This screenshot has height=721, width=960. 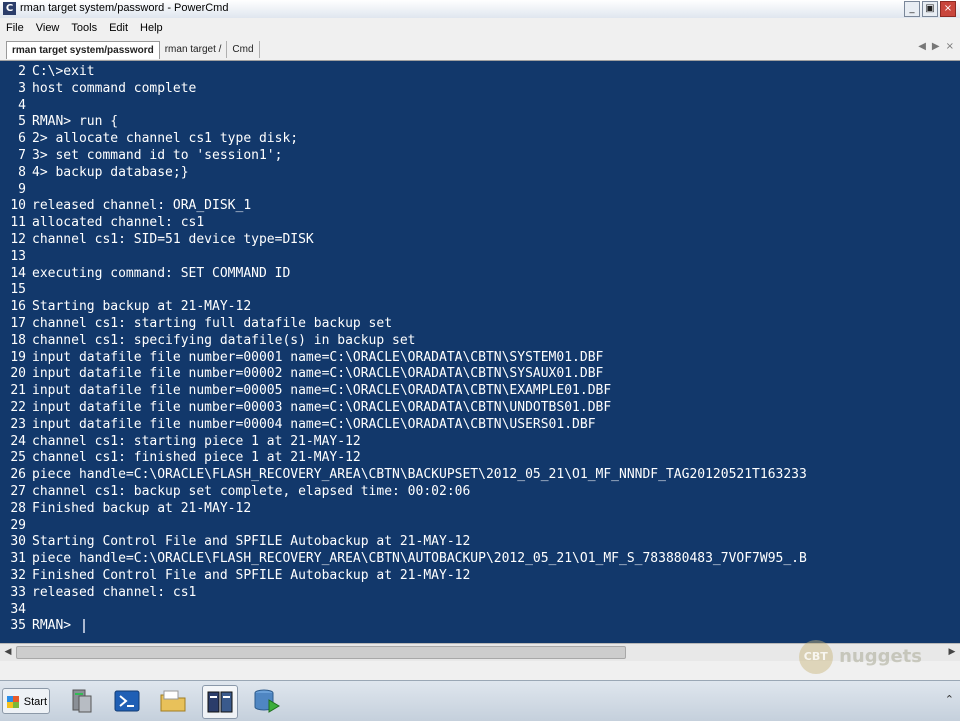 I want to click on windows-logo-icon, so click(x=13, y=702).